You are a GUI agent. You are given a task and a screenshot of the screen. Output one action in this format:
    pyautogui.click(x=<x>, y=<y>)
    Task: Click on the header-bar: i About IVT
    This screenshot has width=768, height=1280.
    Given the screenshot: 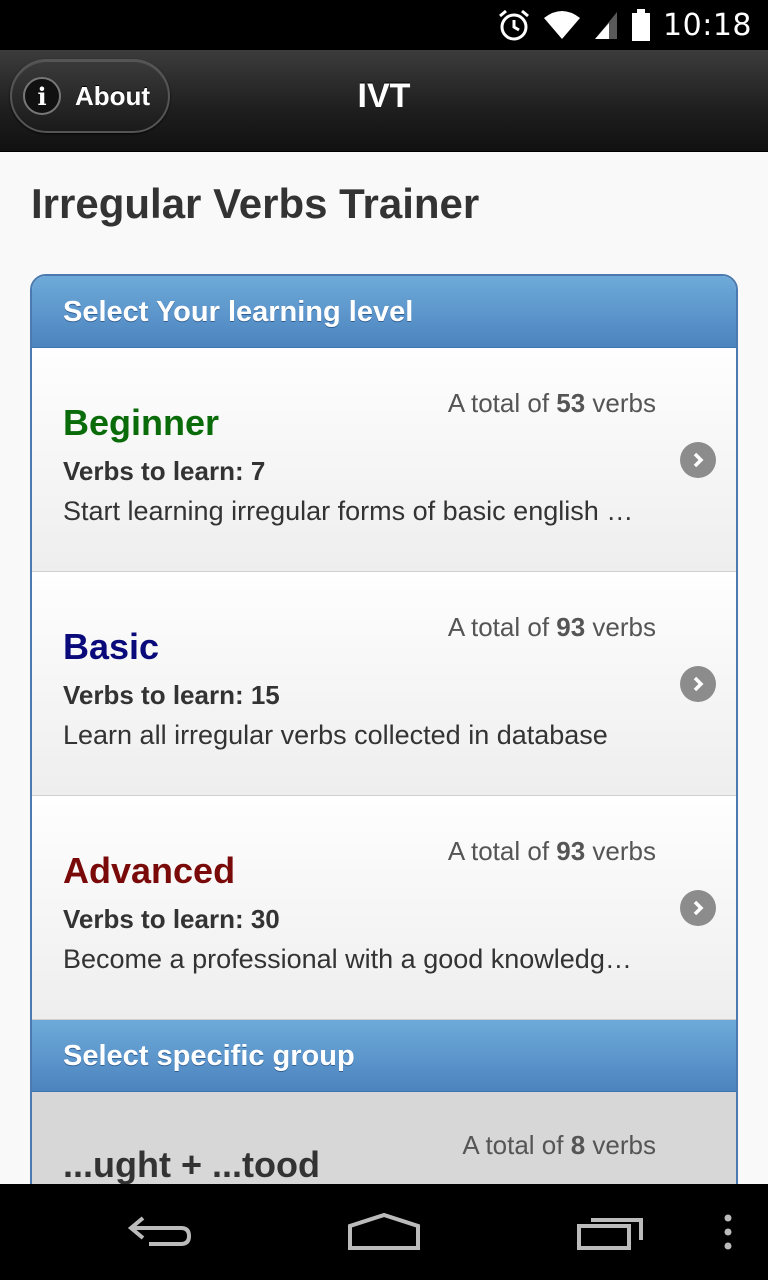 What is the action you would take?
    pyautogui.click(x=384, y=101)
    